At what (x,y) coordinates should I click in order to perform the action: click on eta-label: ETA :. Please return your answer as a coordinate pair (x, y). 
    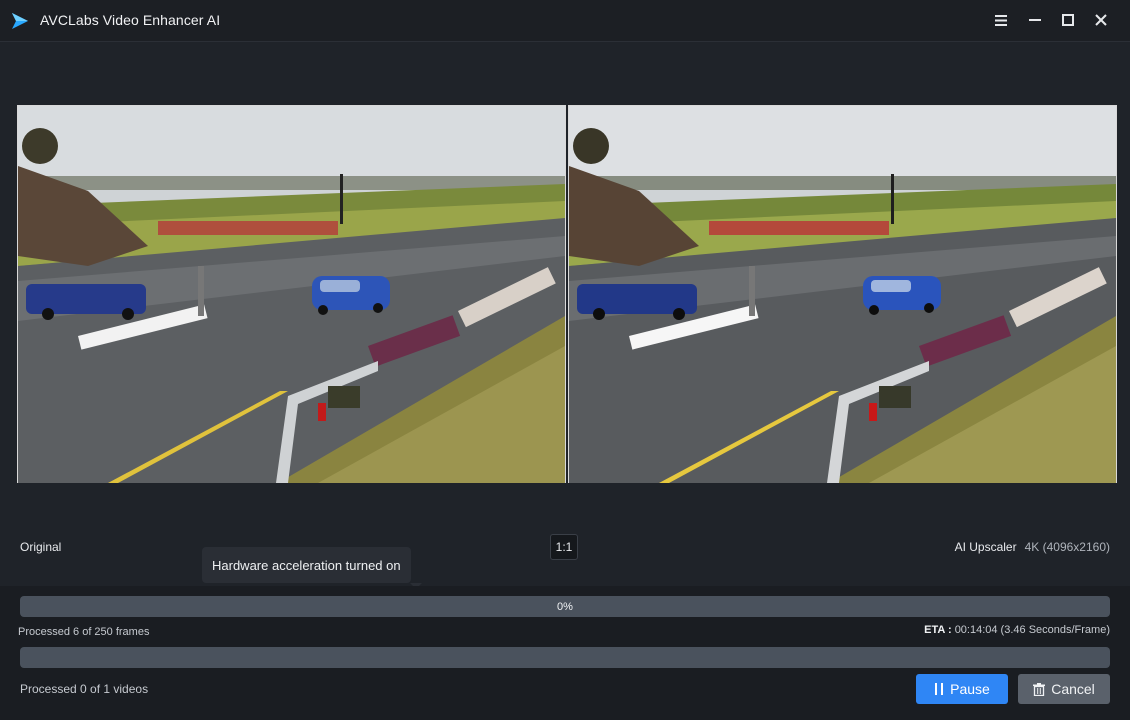
    Looking at the image, I should click on (938, 630).